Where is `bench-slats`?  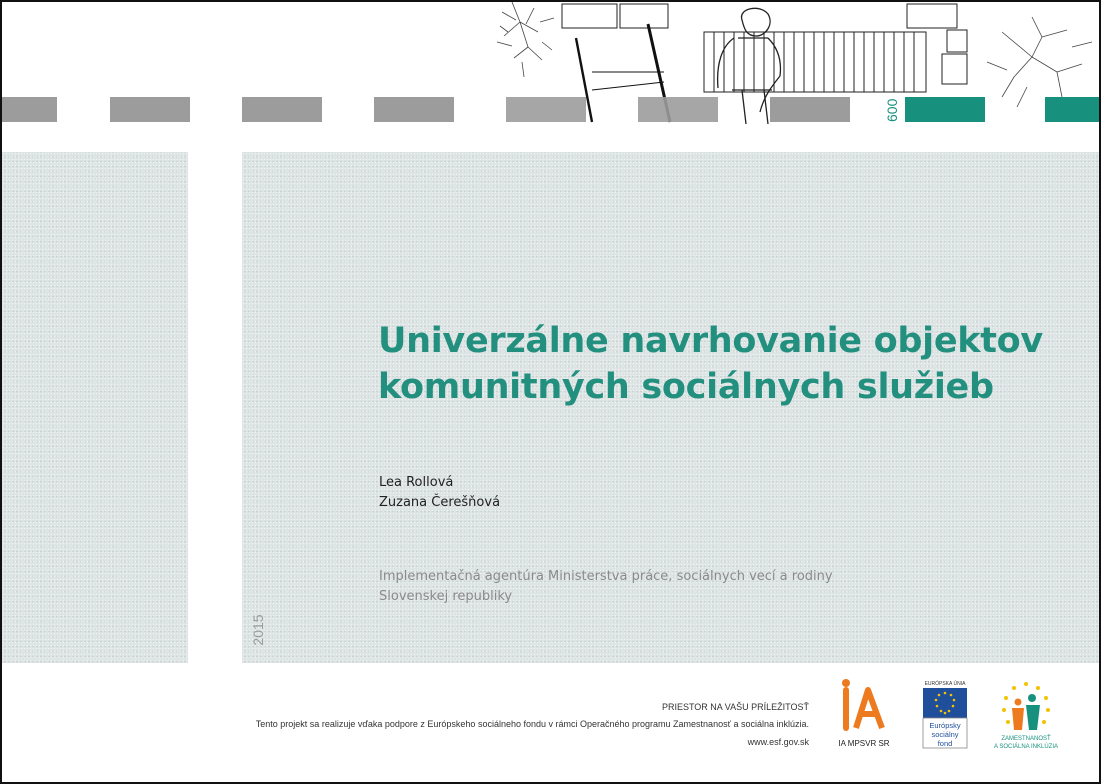
bench-slats is located at coordinates (815, 62).